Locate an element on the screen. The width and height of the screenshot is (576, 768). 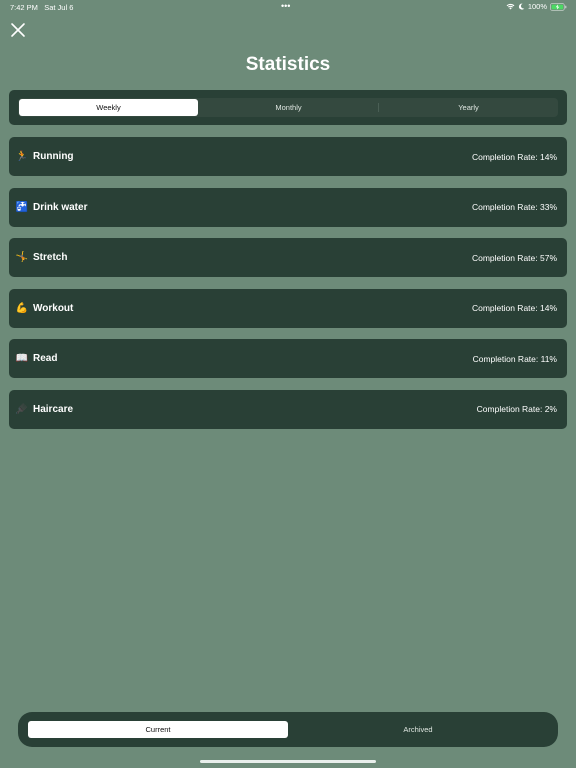
habit-completion-rate: Completion Rate: 11% is located at coordinates (514, 358).